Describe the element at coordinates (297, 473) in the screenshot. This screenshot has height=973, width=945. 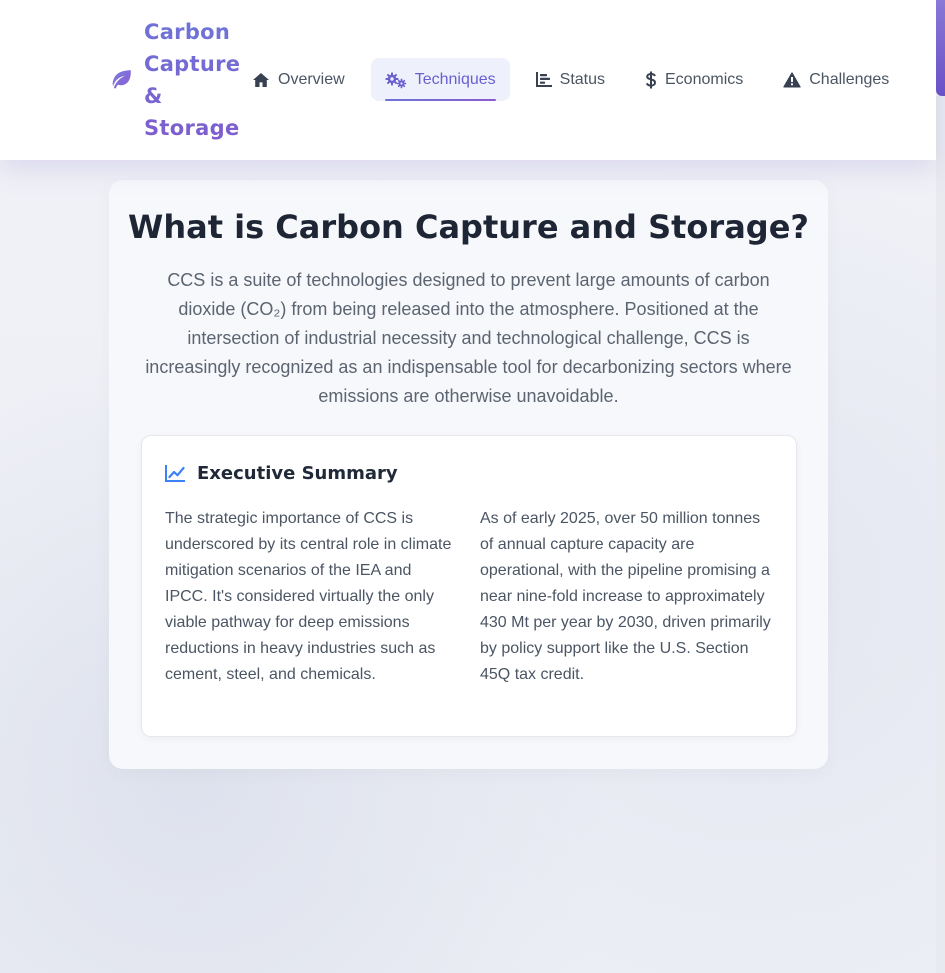
I see `summary-title: Executive Summary` at that location.